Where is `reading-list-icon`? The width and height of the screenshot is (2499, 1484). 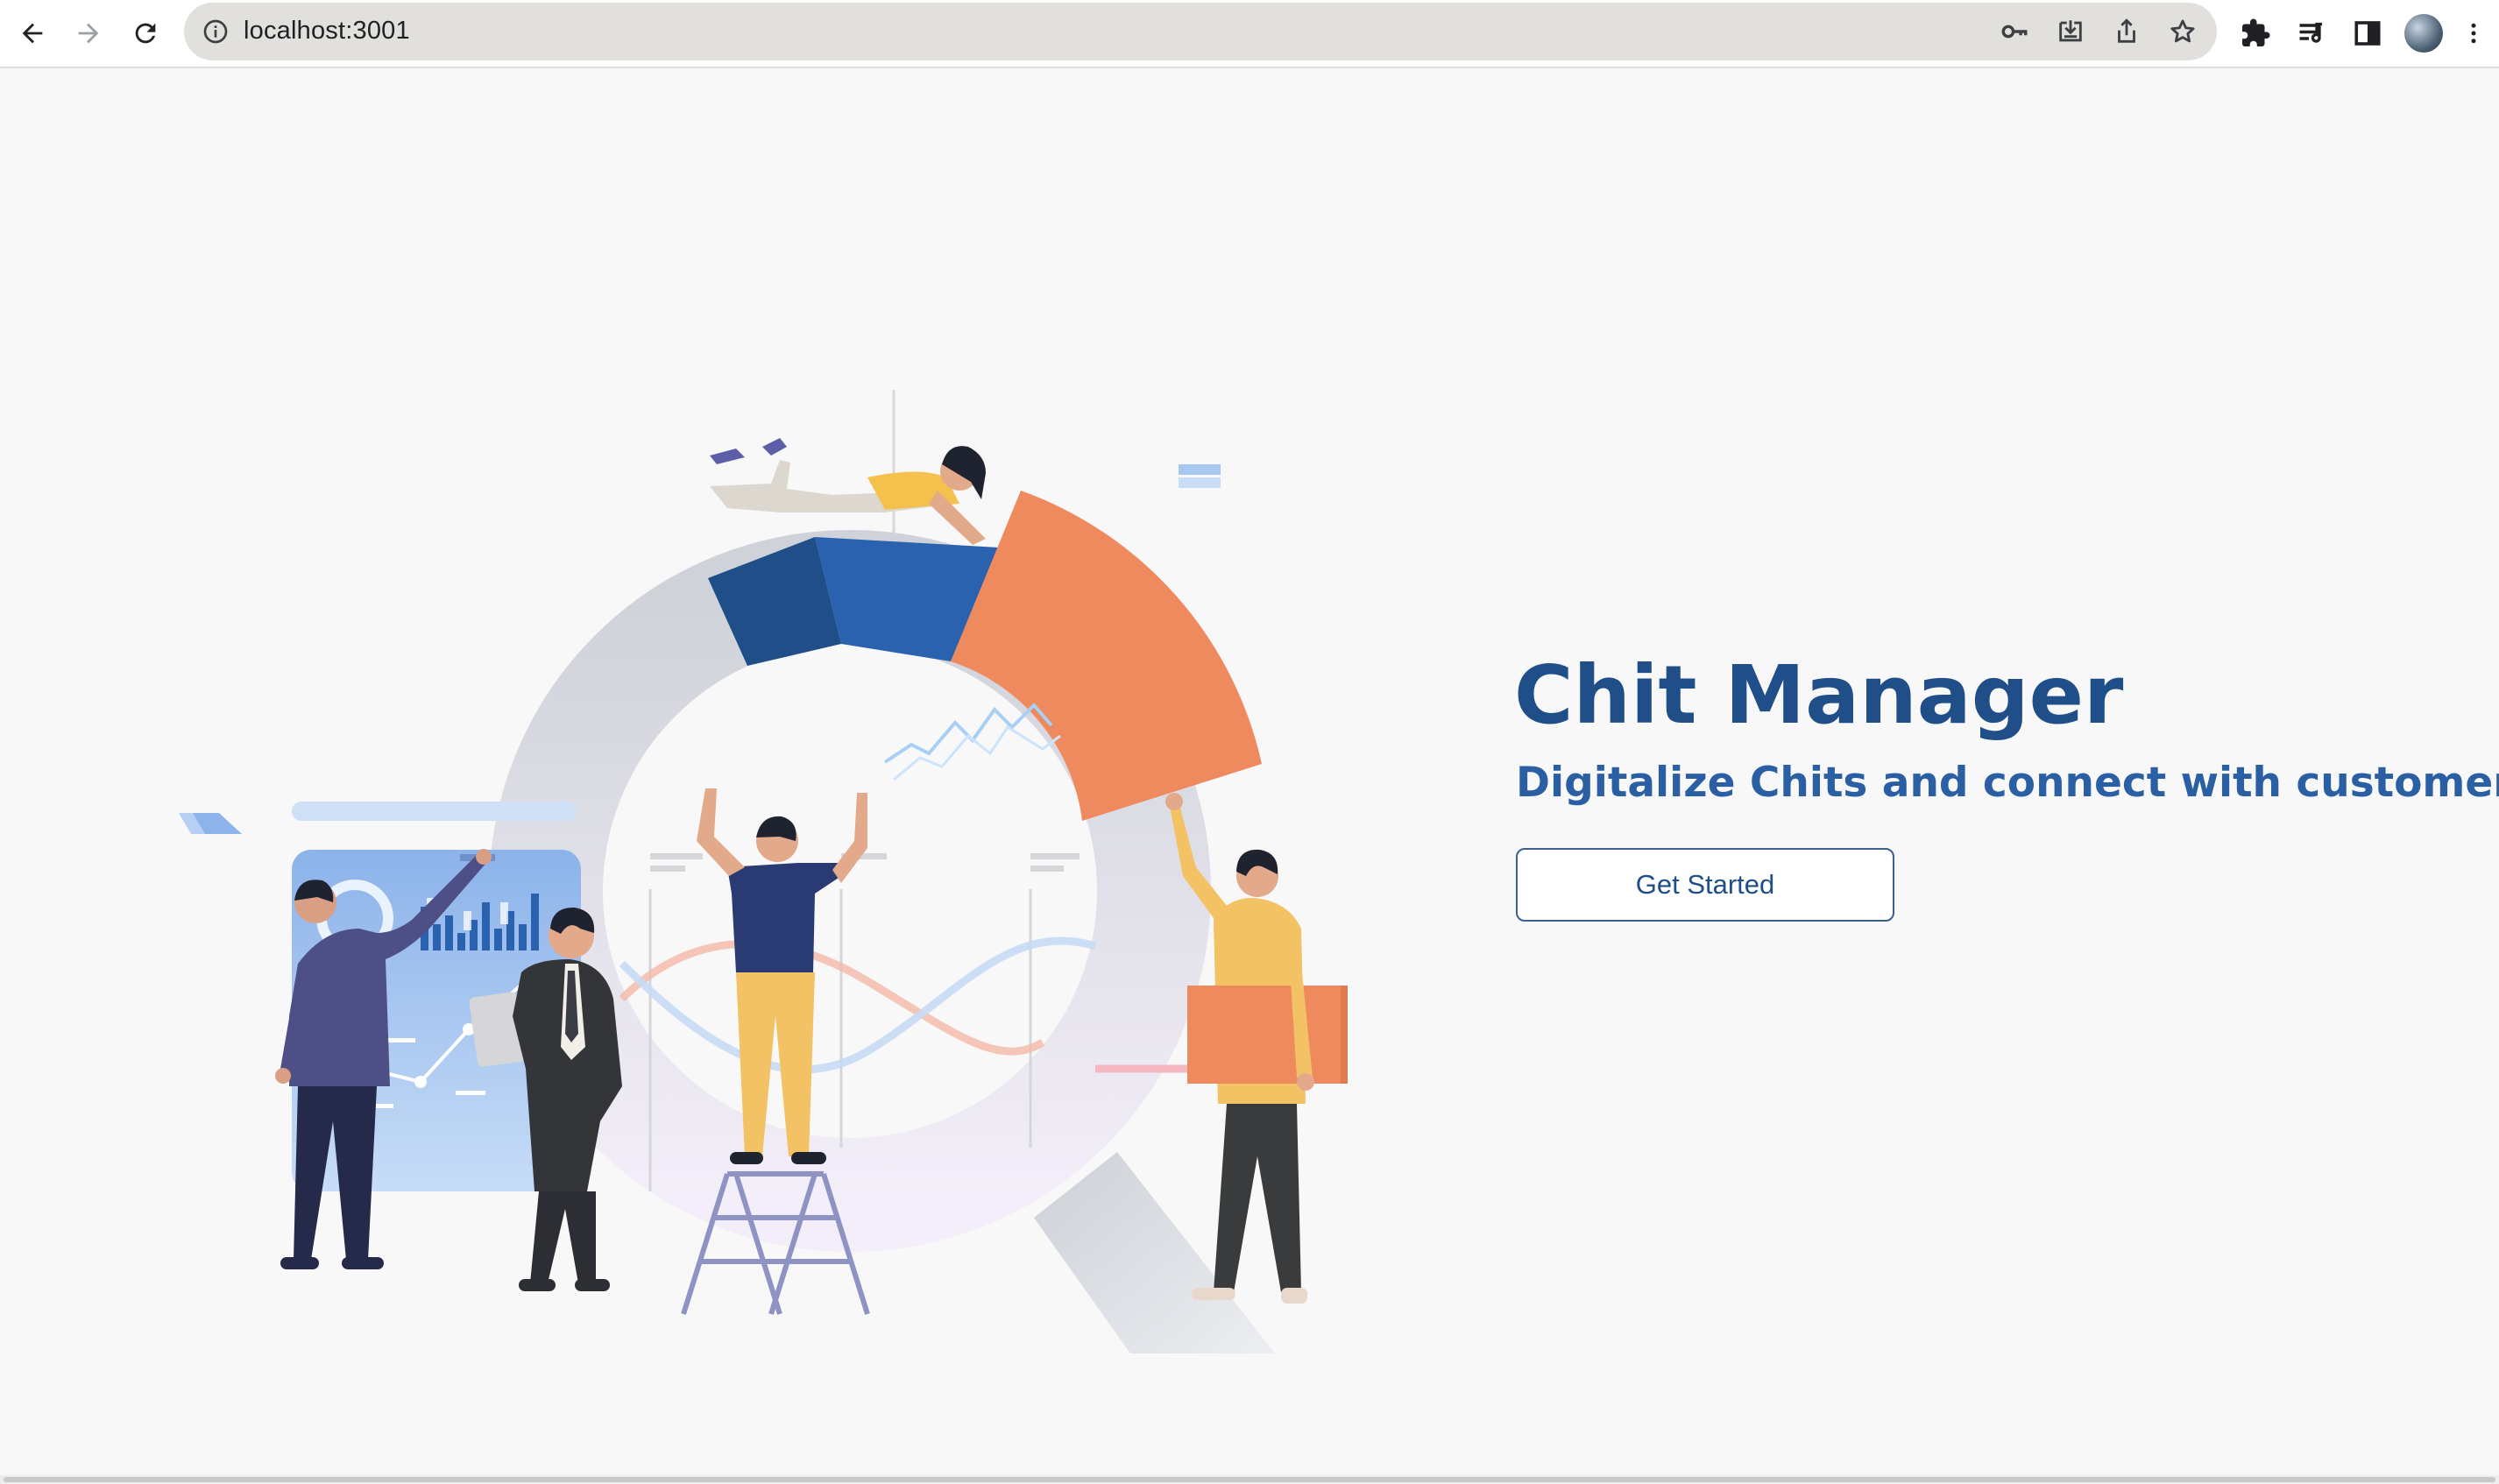
reading-list-icon is located at coordinates (2310, 32).